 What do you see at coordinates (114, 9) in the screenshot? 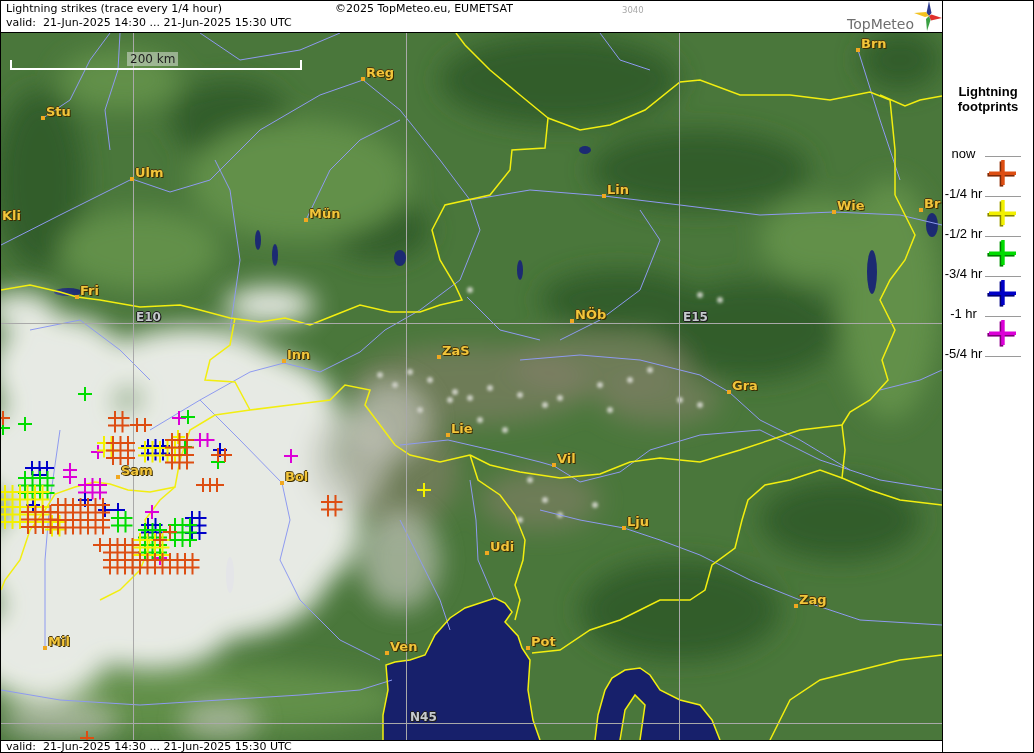
I see `map-title: Lightning strikes (trace every 1/4 hour)` at bounding box center [114, 9].